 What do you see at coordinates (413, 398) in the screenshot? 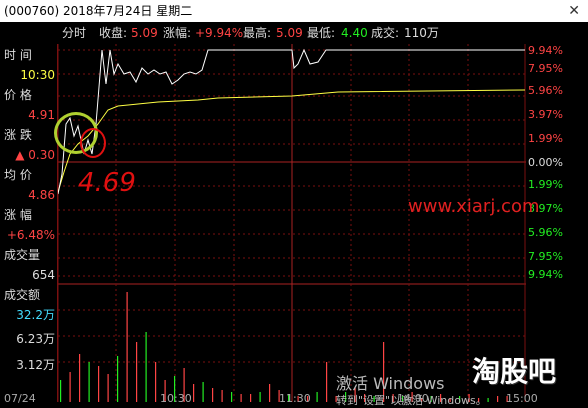
I see `time-axis-label-3: 14:00` at bounding box center [413, 398].